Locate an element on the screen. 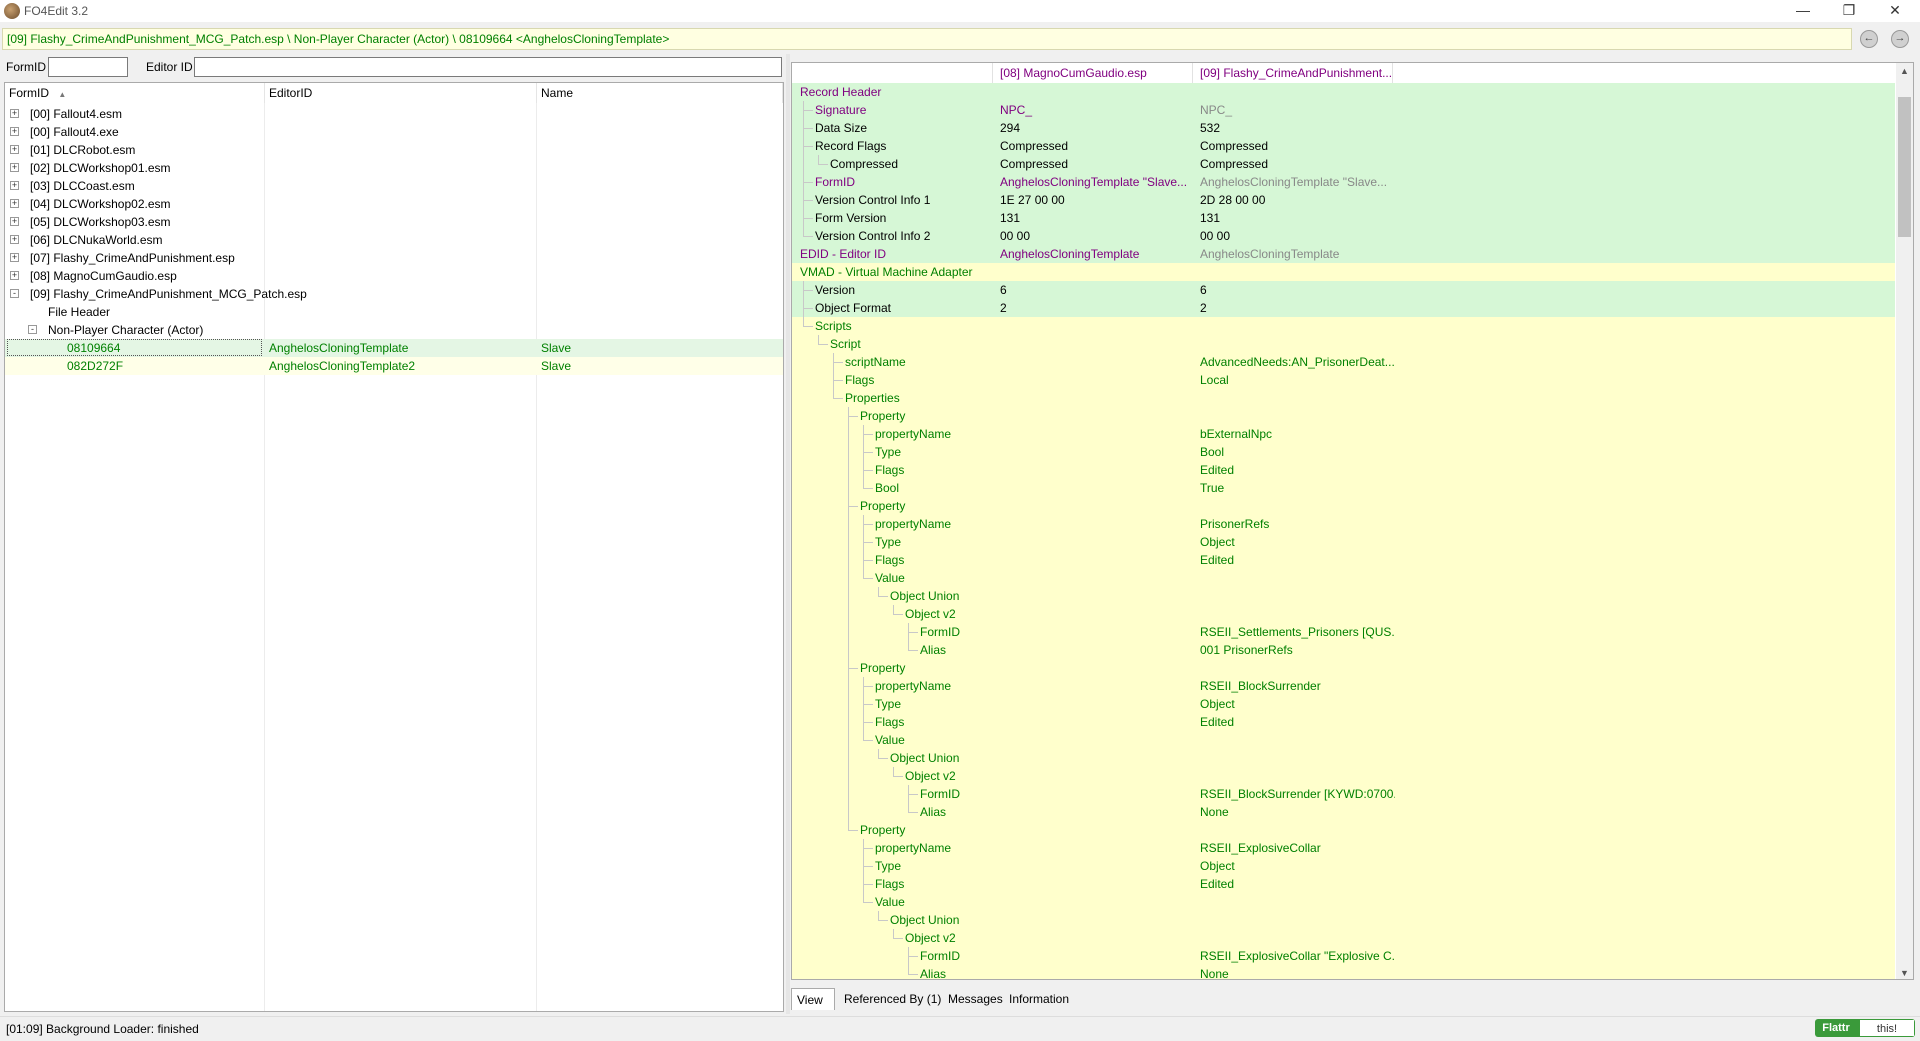 The width and height of the screenshot is (1920, 1041). record-field-row: VMAD - Virtual Machine Adapter is located at coordinates (1343, 272).